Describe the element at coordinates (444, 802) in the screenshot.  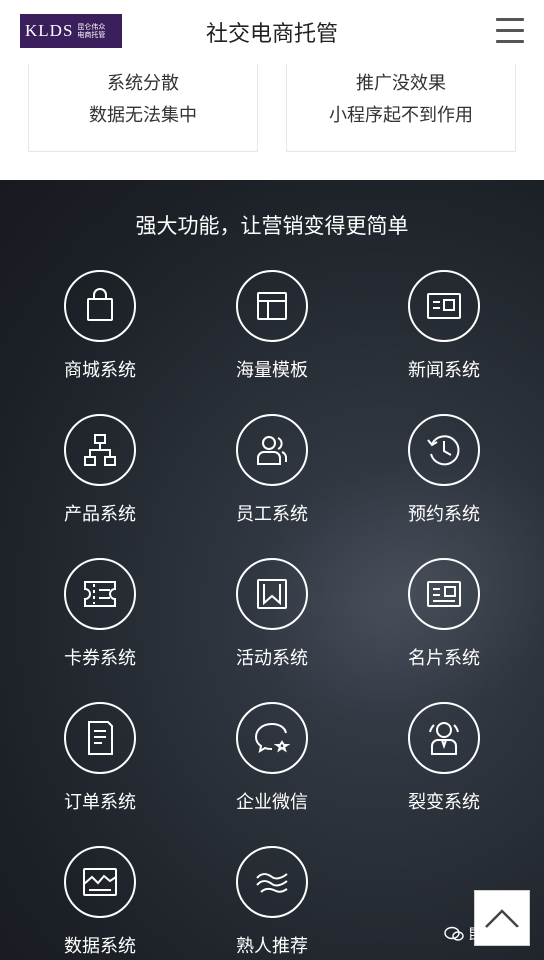
I see `feature-label: 裂变系统` at that location.